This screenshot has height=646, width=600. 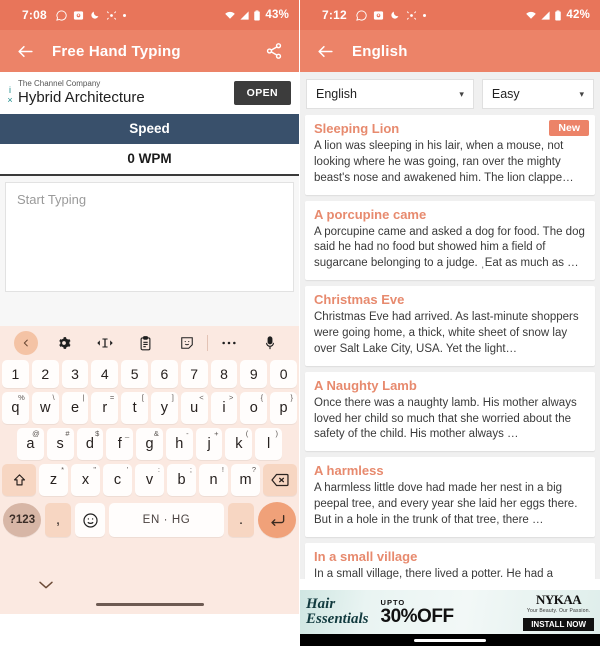 What do you see at coordinates (90, 520) in the screenshot?
I see `emoji-icon` at bounding box center [90, 520].